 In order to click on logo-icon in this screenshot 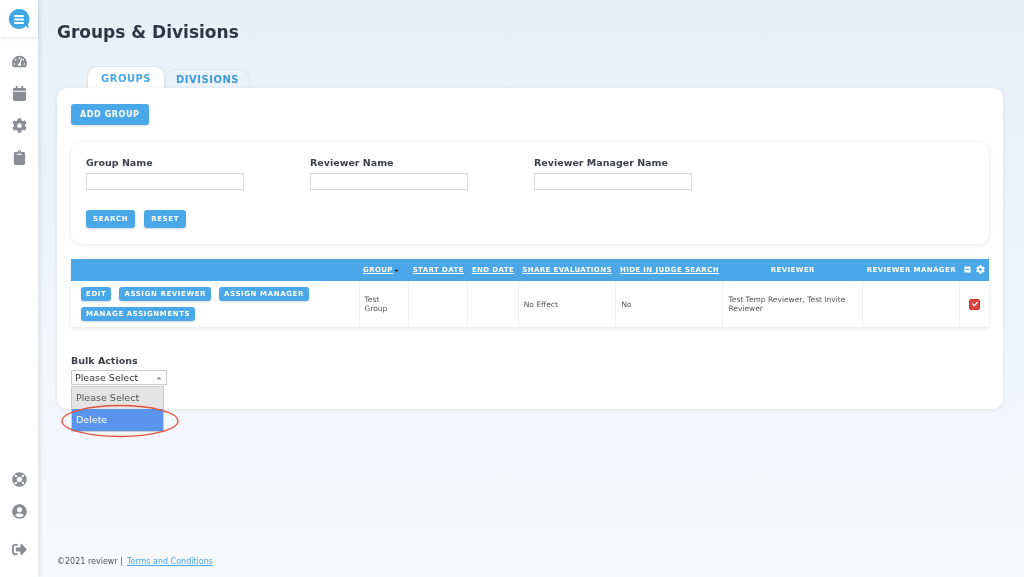, I will do `click(19, 18)`.